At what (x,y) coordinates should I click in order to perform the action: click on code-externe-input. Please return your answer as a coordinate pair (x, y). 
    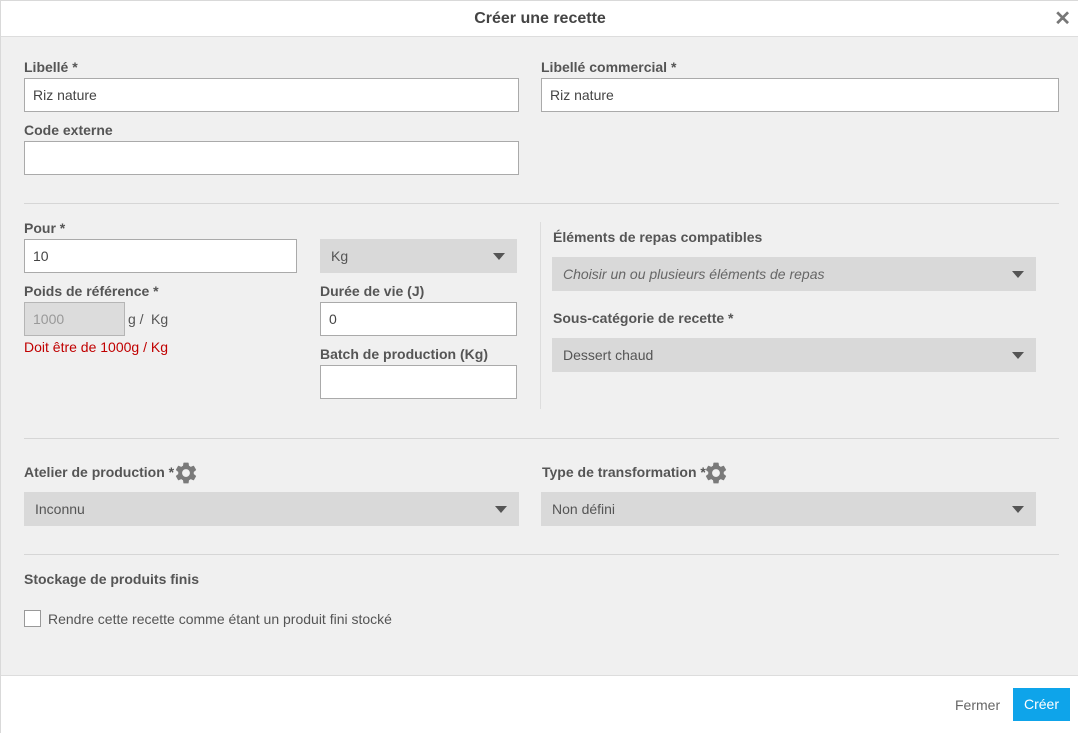
    Looking at the image, I should click on (271, 158).